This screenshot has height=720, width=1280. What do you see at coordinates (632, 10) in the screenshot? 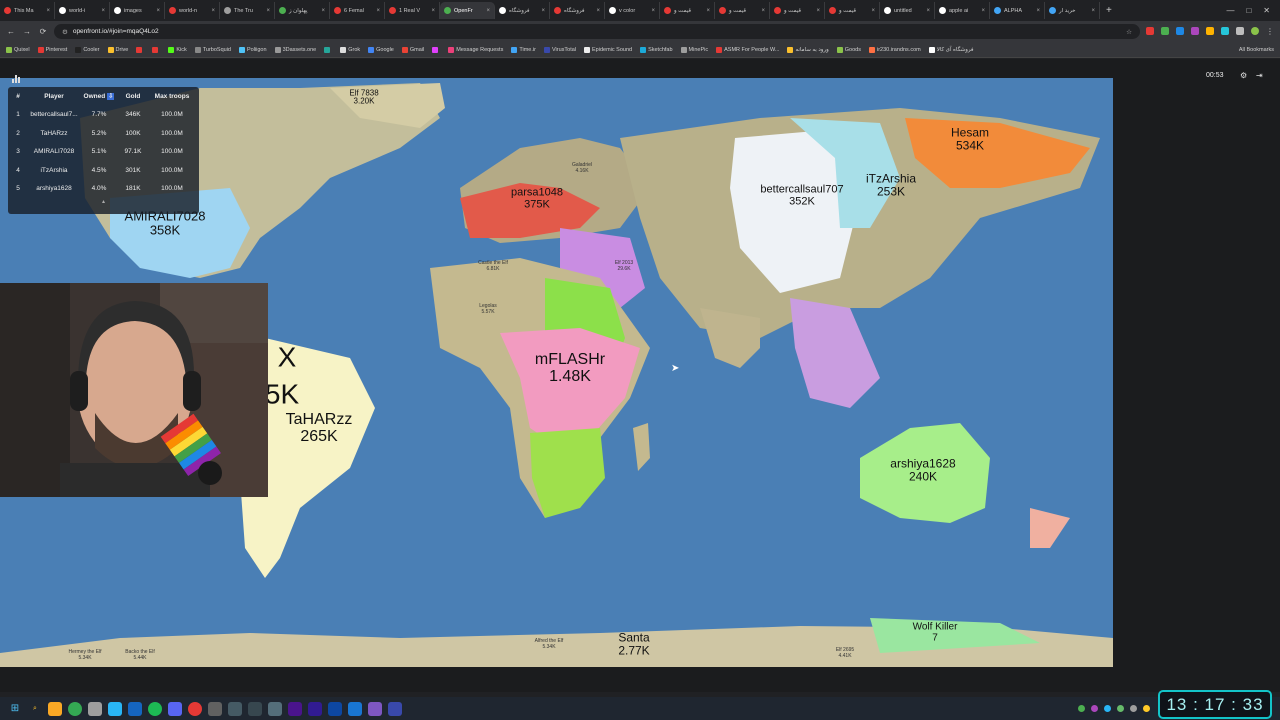
I see `browser-tab: v color ×` at bounding box center [632, 10].